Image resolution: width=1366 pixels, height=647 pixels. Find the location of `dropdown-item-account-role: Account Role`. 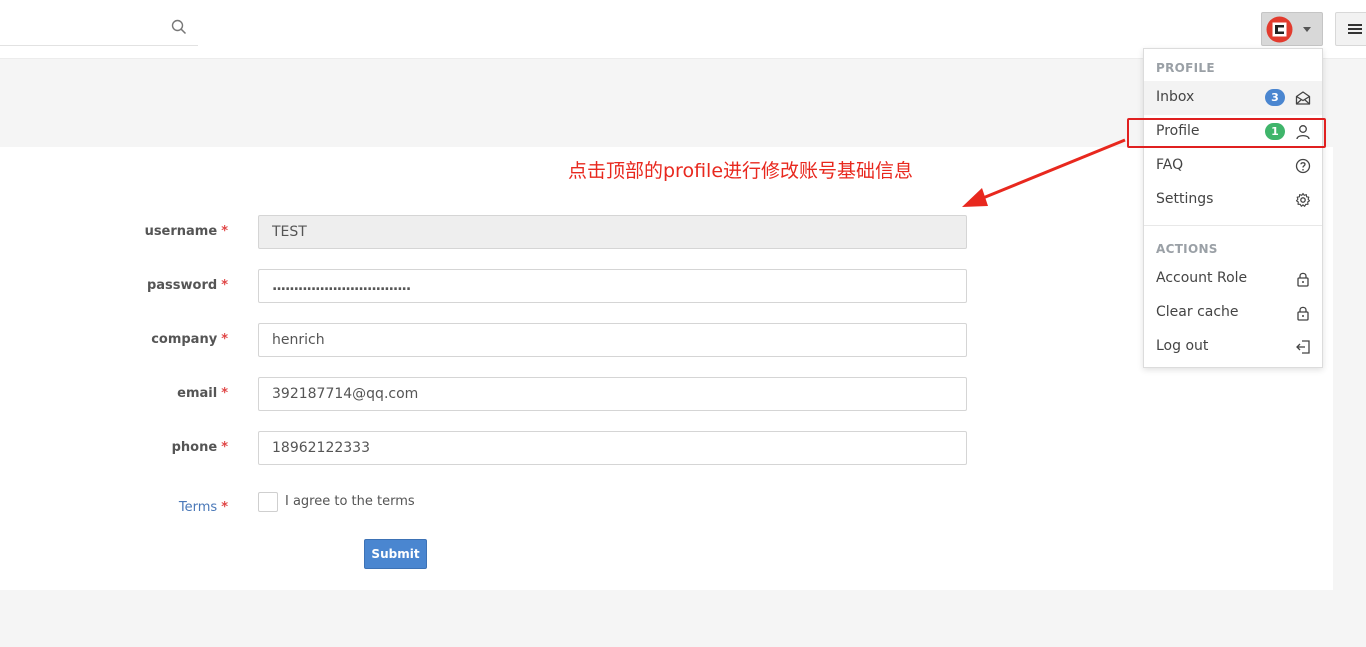

dropdown-item-account-role: Account Role is located at coordinates (1233, 279).